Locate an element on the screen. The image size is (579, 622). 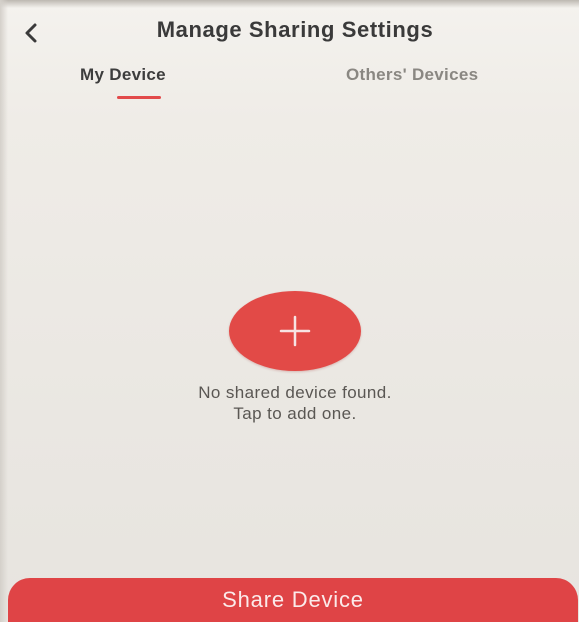
share-device-label: Share Device is located at coordinates (293, 599).